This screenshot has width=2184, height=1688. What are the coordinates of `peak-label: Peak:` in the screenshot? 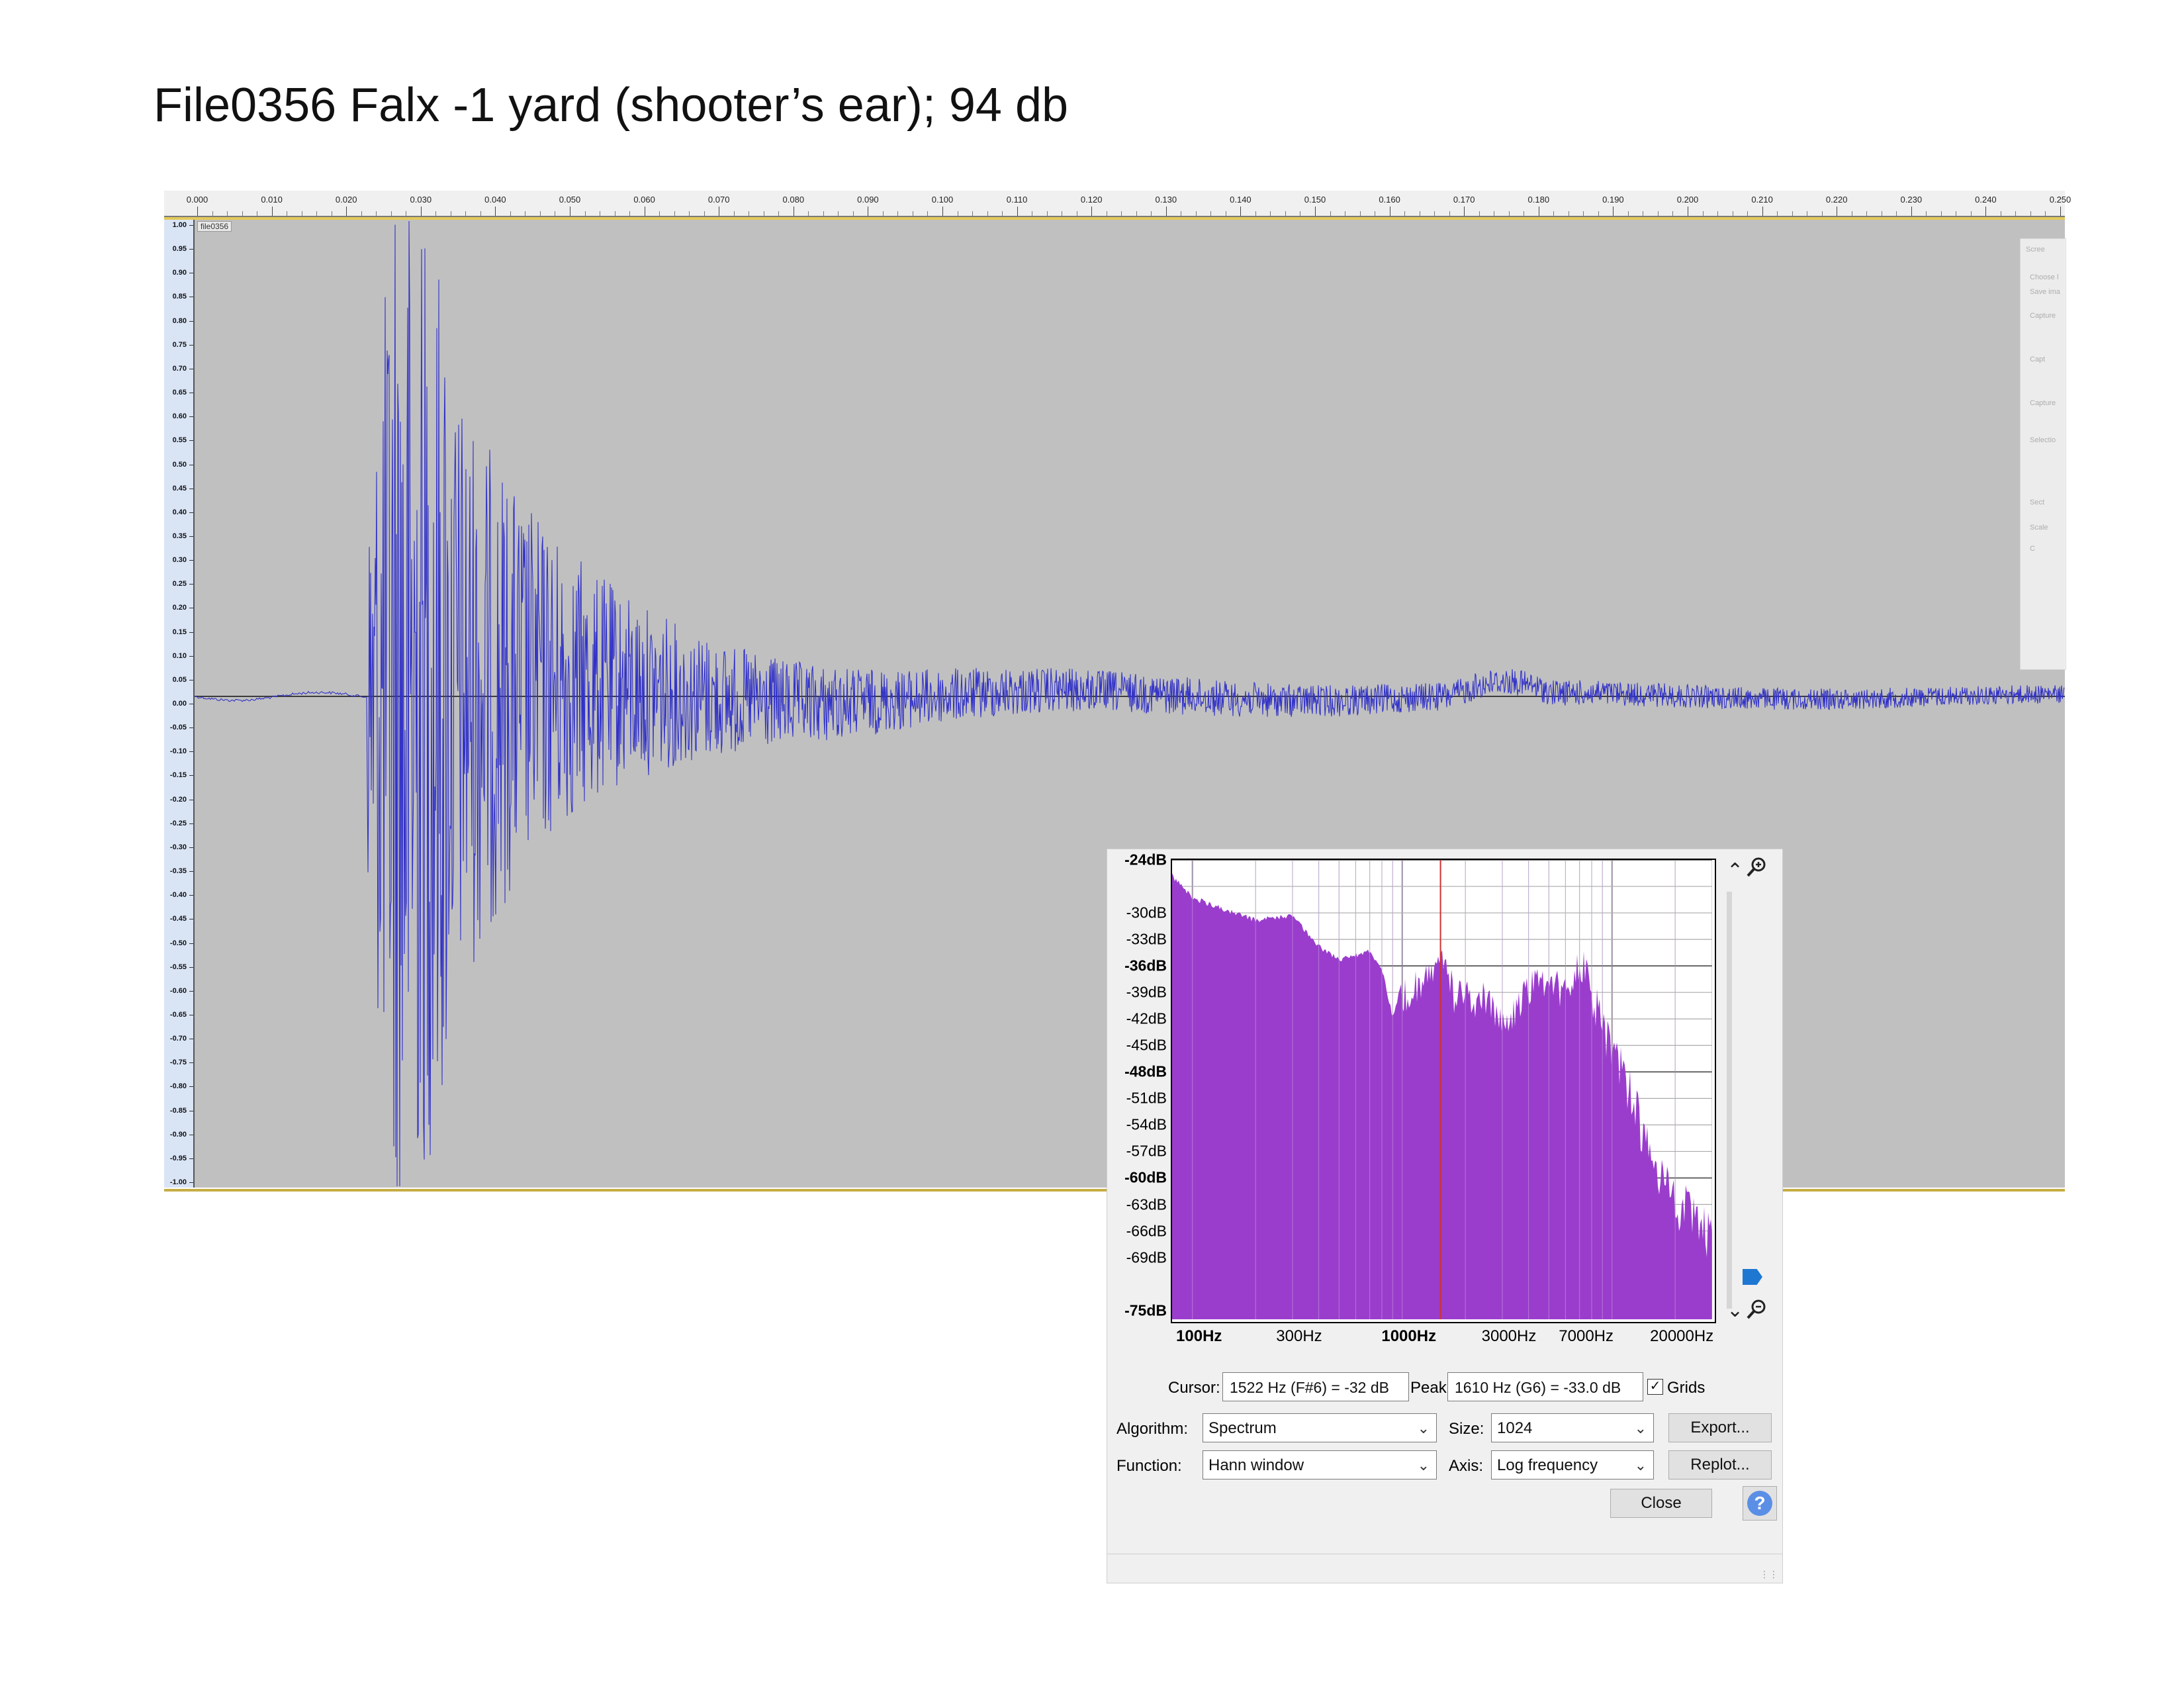 It's located at (1430, 1388).